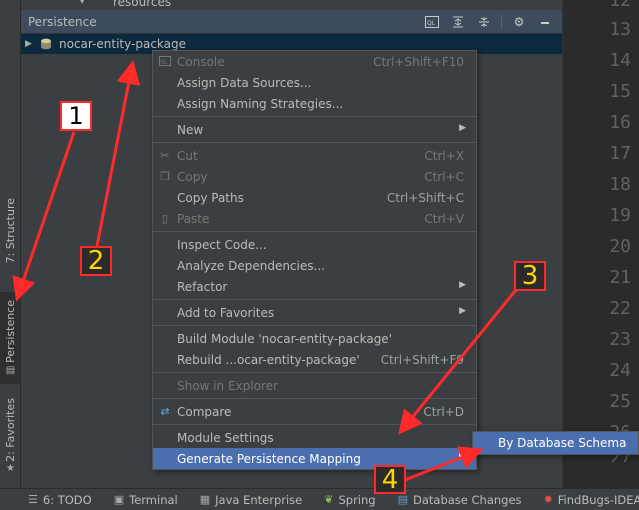 The height and width of the screenshot is (510, 639). What do you see at coordinates (210, 197) in the screenshot?
I see `menu-item-label: Copy Paths` at bounding box center [210, 197].